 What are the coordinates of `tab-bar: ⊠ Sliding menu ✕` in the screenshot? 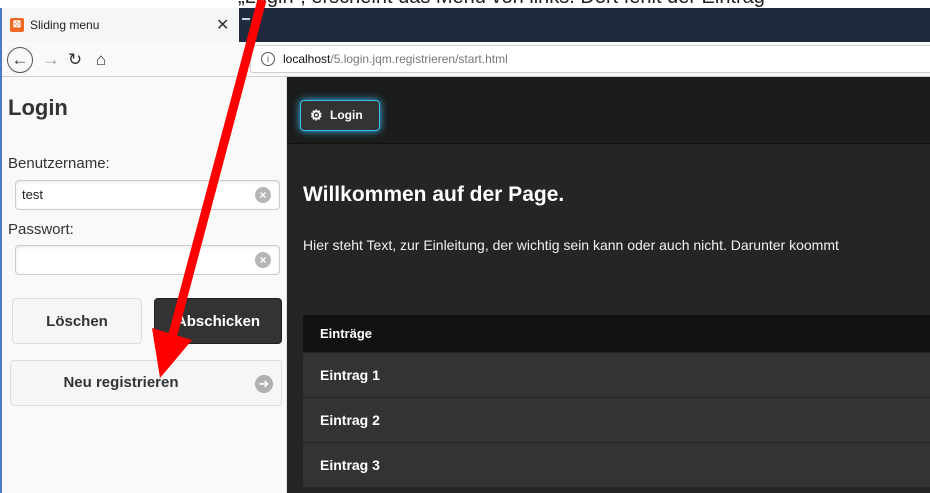 It's located at (466, 25).